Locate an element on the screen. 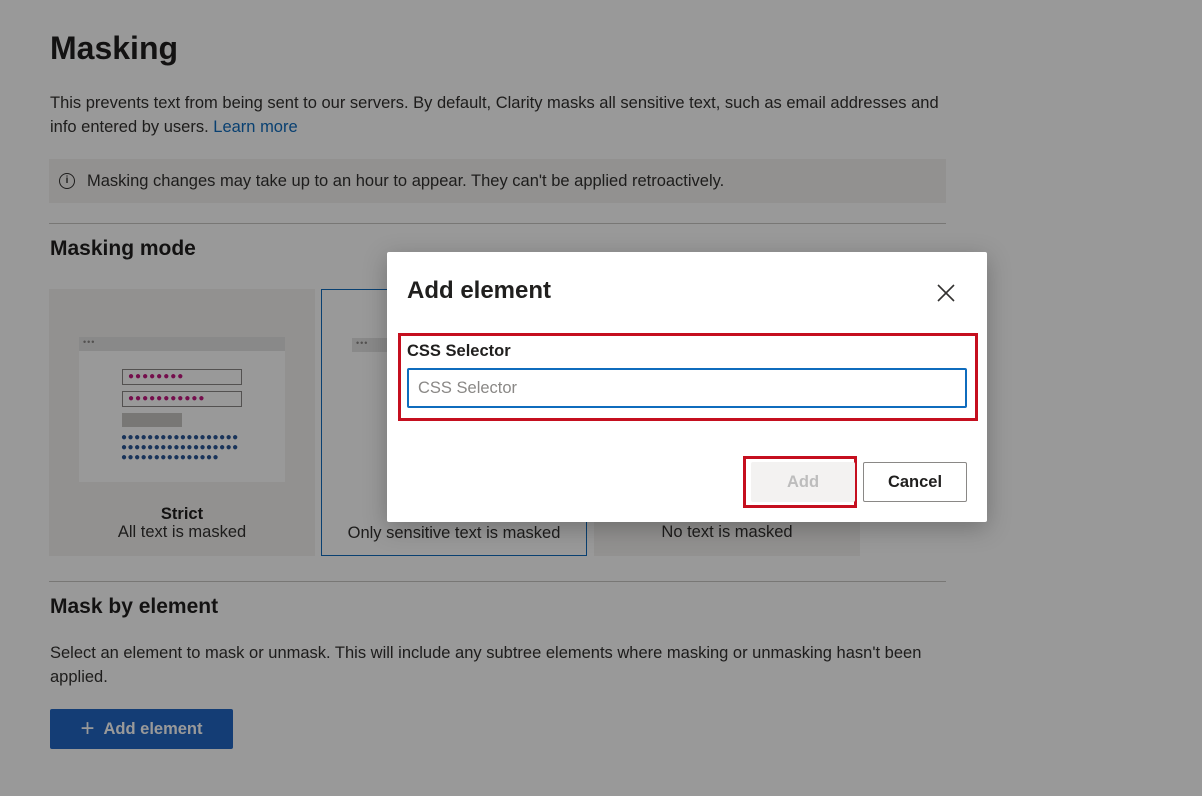 This screenshot has height=796, width=1202. add-button: Add is located at coordinates (803, 482).